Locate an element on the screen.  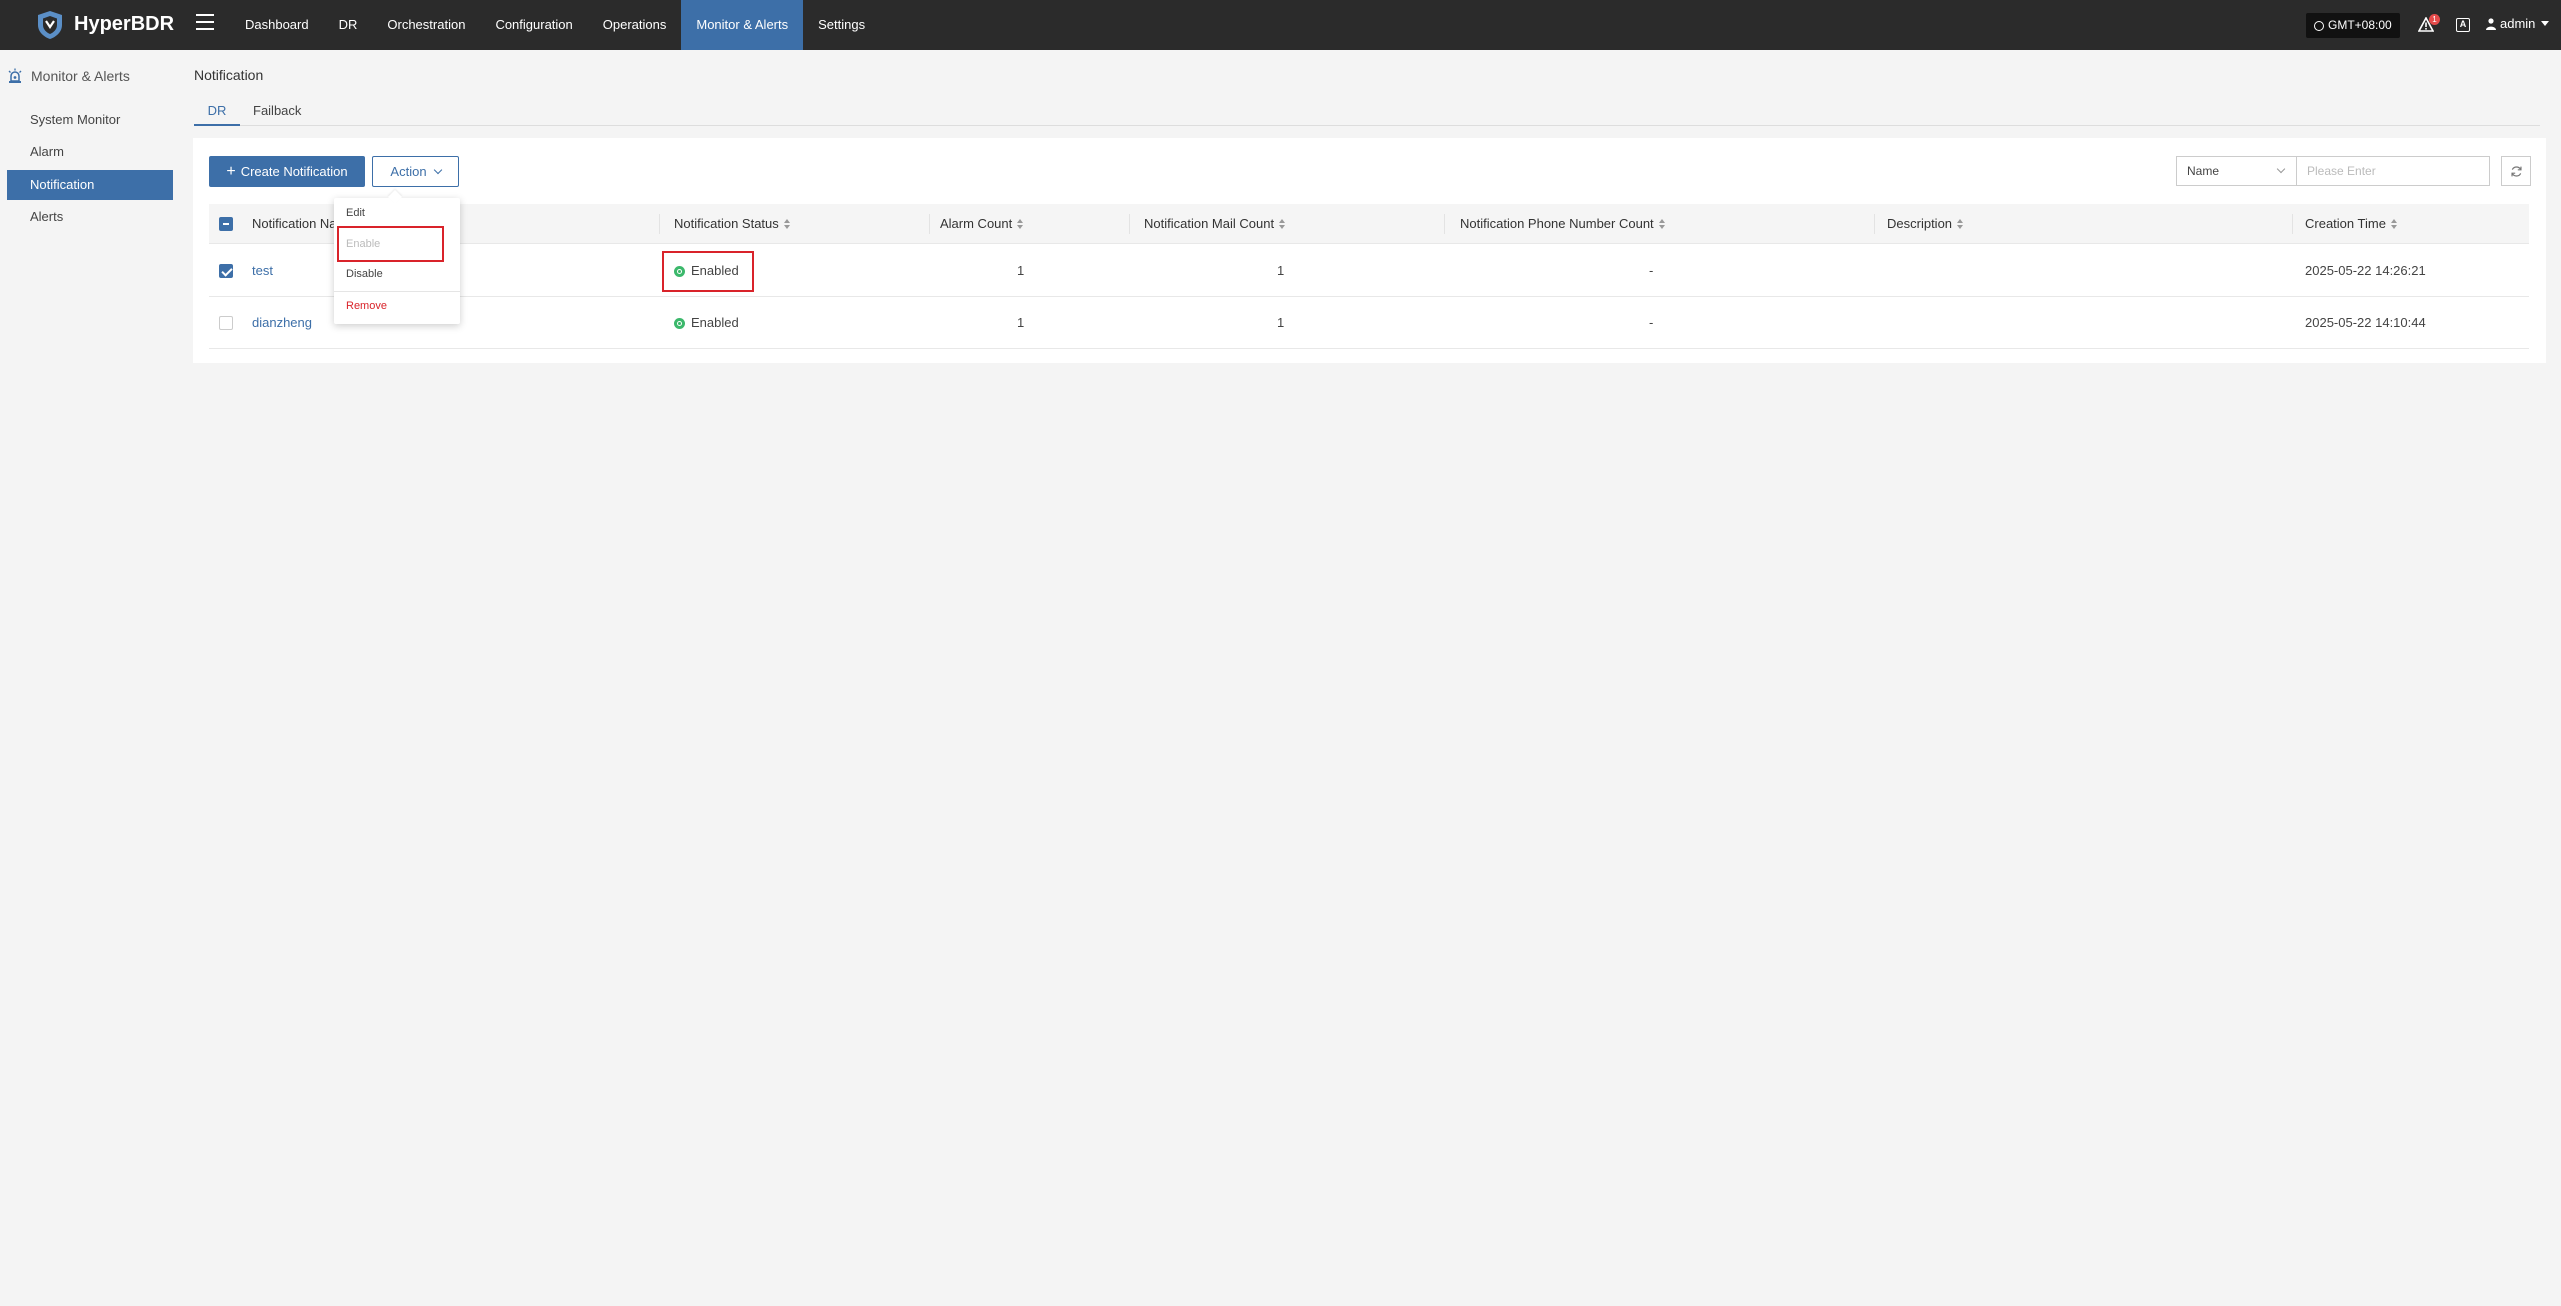
table-row: test Enabled 1 1 - 2025-05-22 14:26:21 is located at coordinates (1369, 271).